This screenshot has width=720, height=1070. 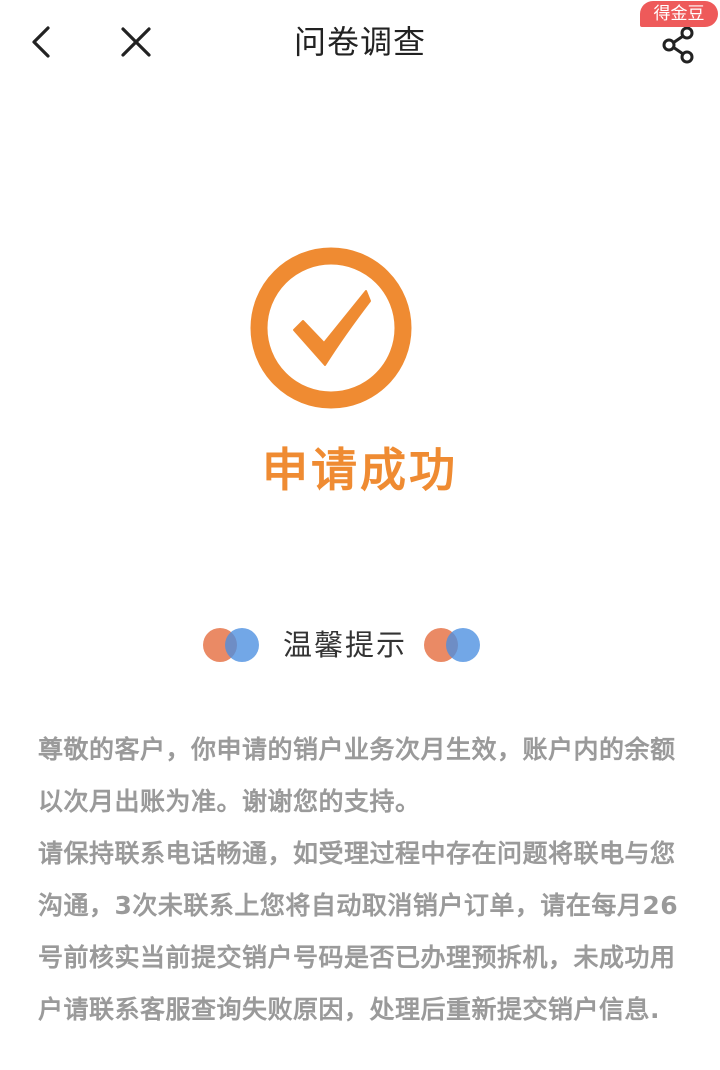 I want to click on tips-paragraph: 尊敬的客户，你申请的销户业务次月生效，账户内的余额以次月出账为准。谢谢您的支持。, so click(x=357, y=775).